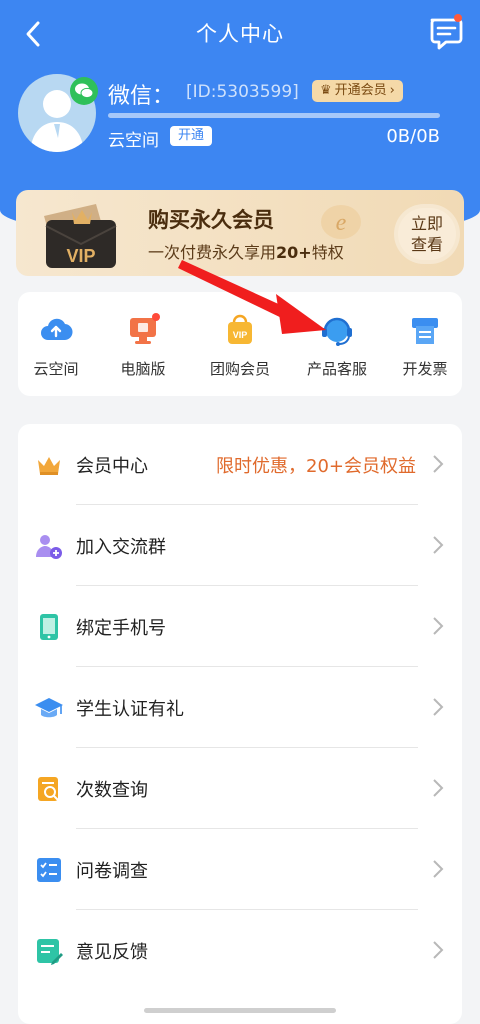  Describe the element at coordinates (121, 628) in the screenshot. I see `menu-item-label: 绑定手机号` at that location.